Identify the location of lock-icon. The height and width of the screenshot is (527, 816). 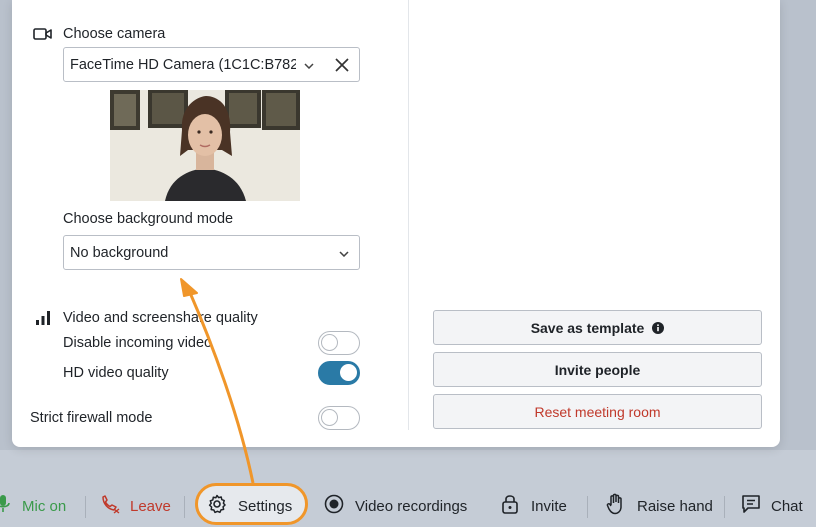
(510, 506).